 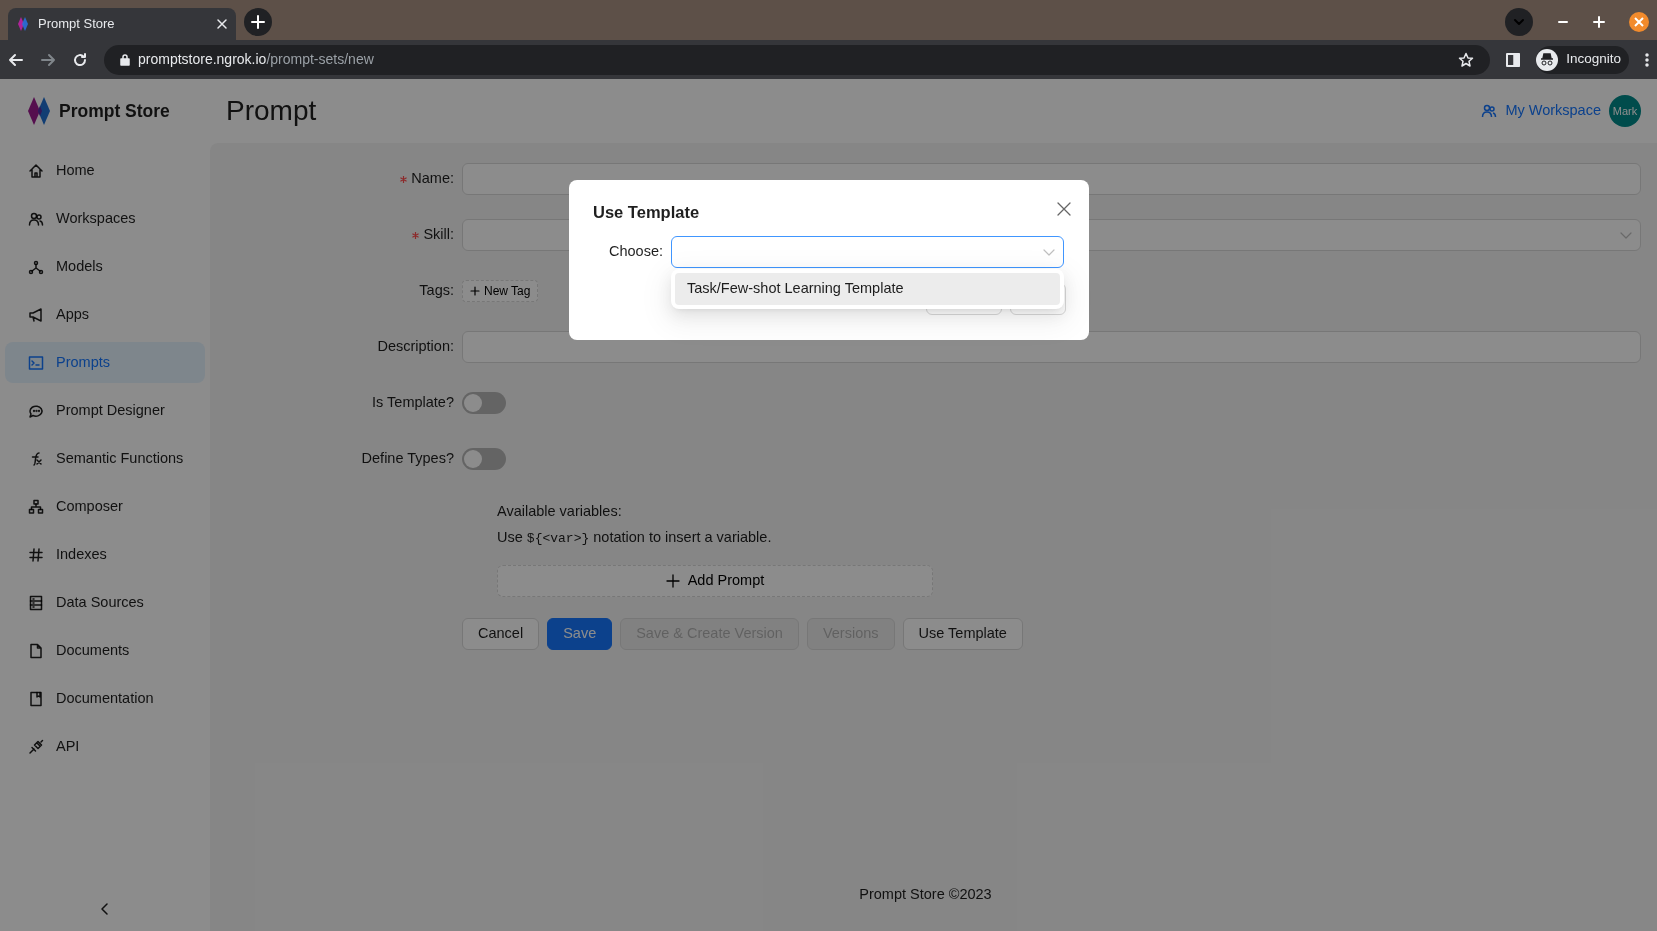 What do you see at coordinates (407, 459) in the screenshot?
I see `field-label: Define Types?` at bounding box center [407, 459].